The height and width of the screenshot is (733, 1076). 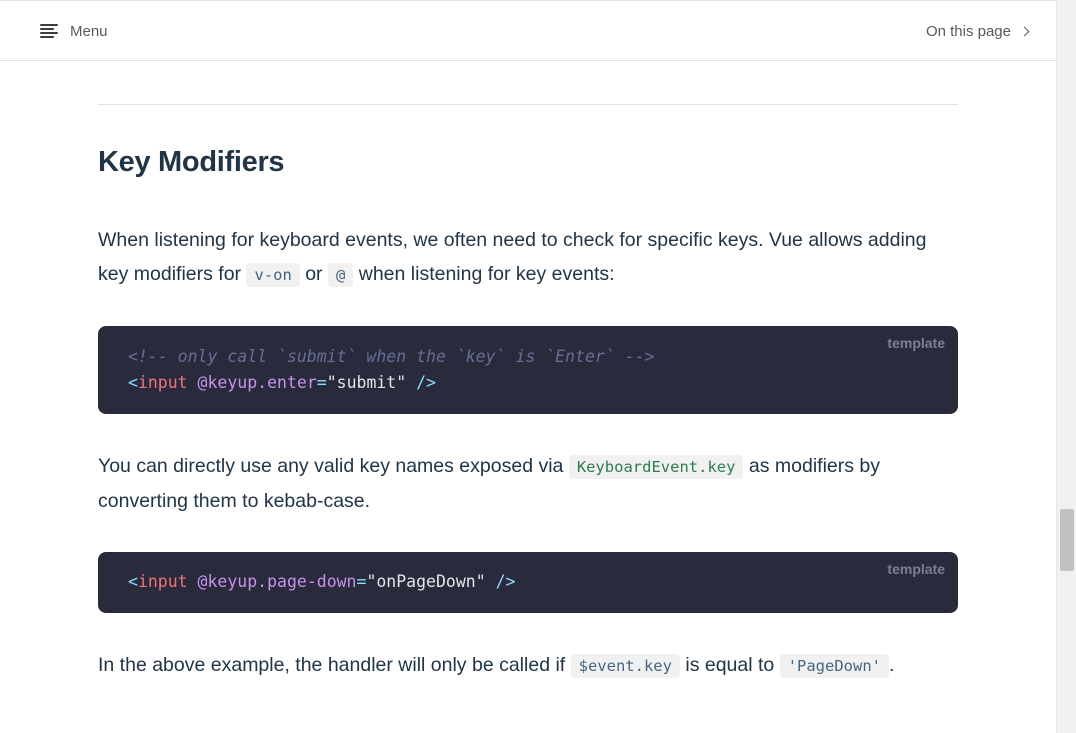 I want to click on vertical-scrollbar, so click(x=1066, y=366).